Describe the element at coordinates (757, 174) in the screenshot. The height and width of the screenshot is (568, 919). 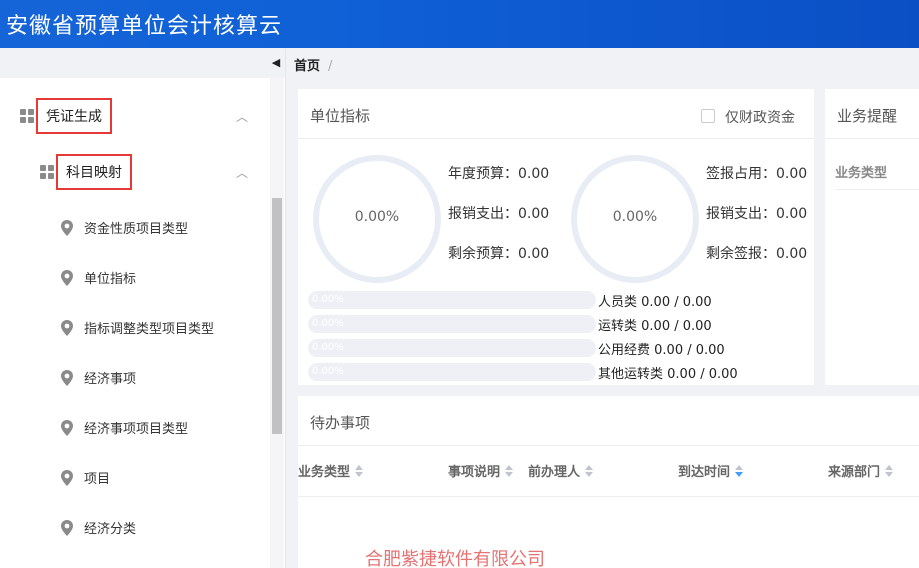
I see `stat-signoff-used: 签报占用：0.00` at that location.